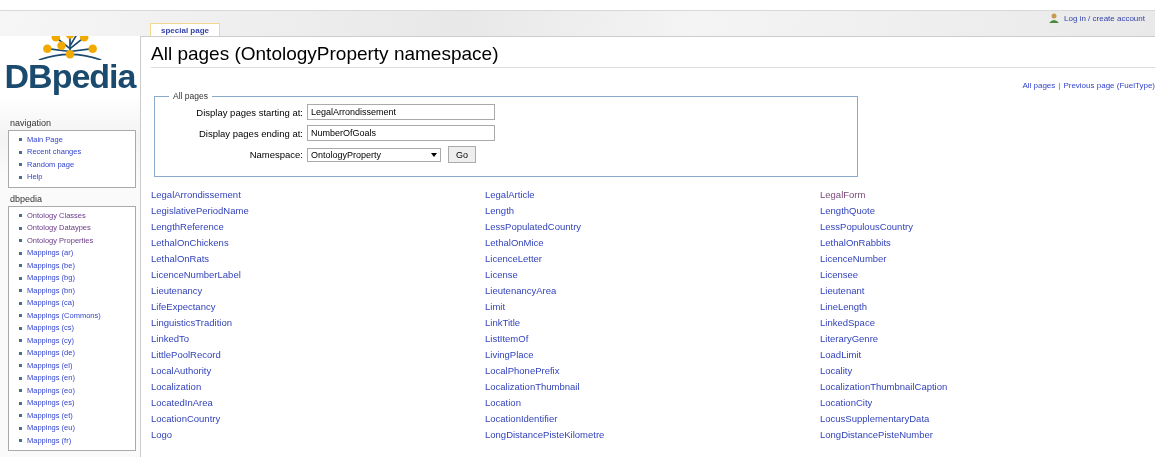 Image resolution: width=1155 pixels, height=457 pixels. What do you see at coordinates (186, 419) in the screenshot?
I see `page-link: LocationCountry` at bounding box center [186, 419].